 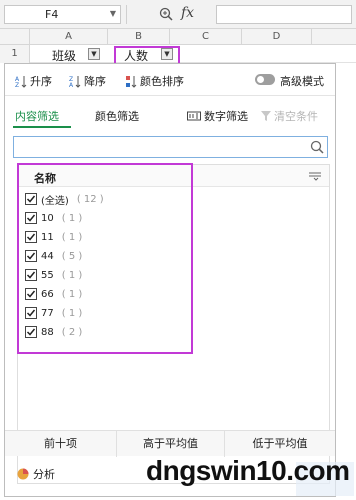 I want to click on watermark: dngswin10.com, so click(x=248, y=470).